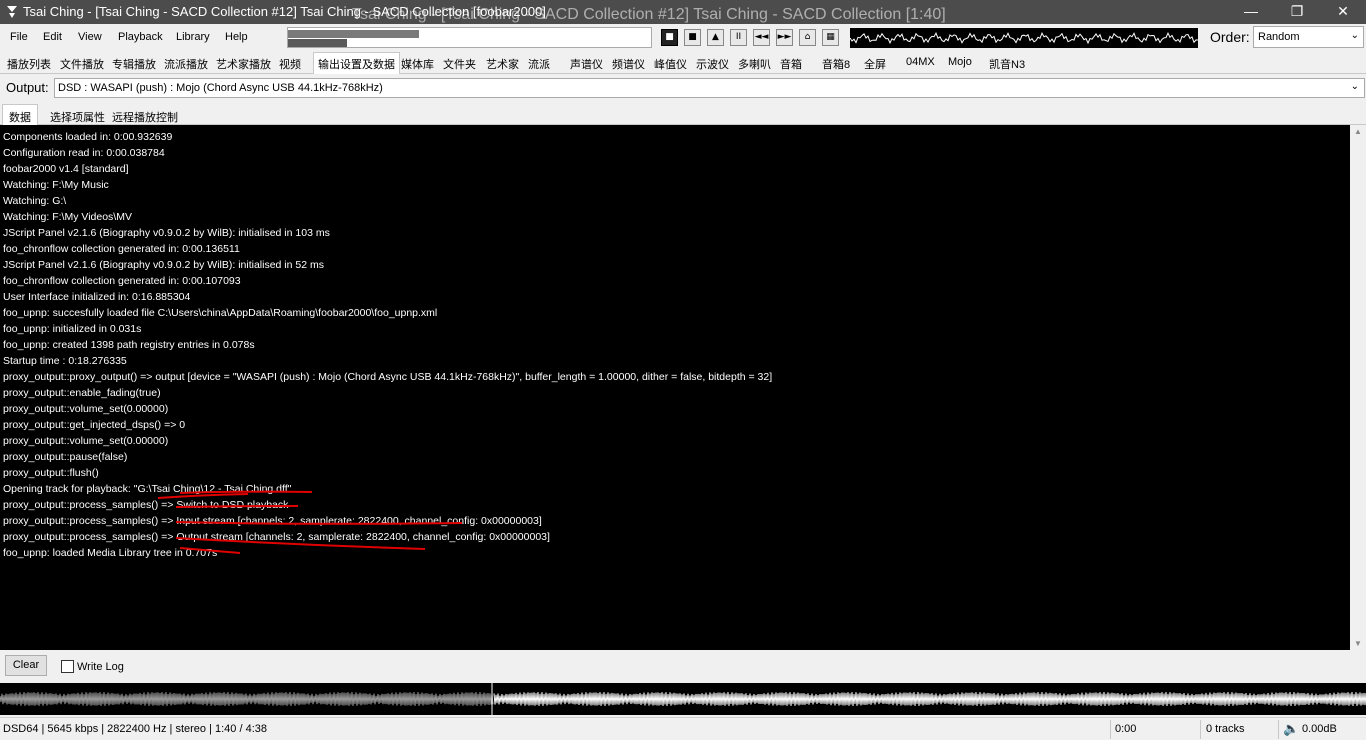  Describe the element at coordinates (134, 64) in the screenshot. I see `tab-album-playback: 专辑播放` at that location.